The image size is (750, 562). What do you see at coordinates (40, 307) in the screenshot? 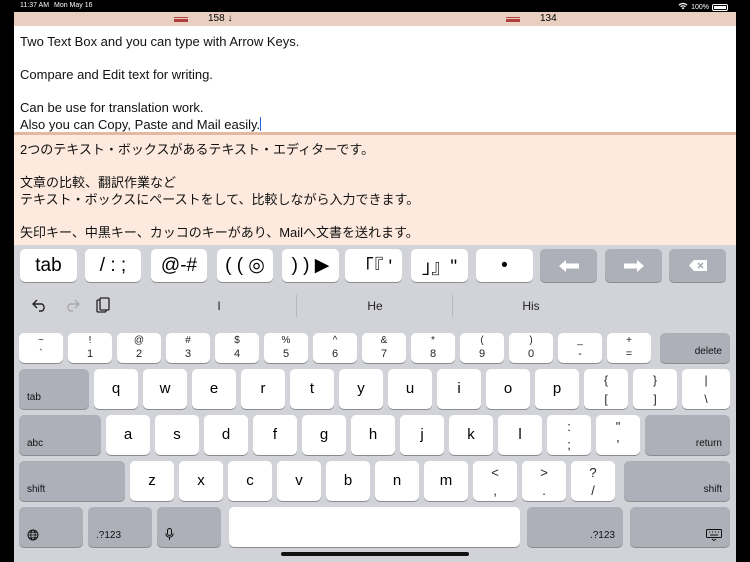
I see `undo-icon` at bounding box center [40, 307].